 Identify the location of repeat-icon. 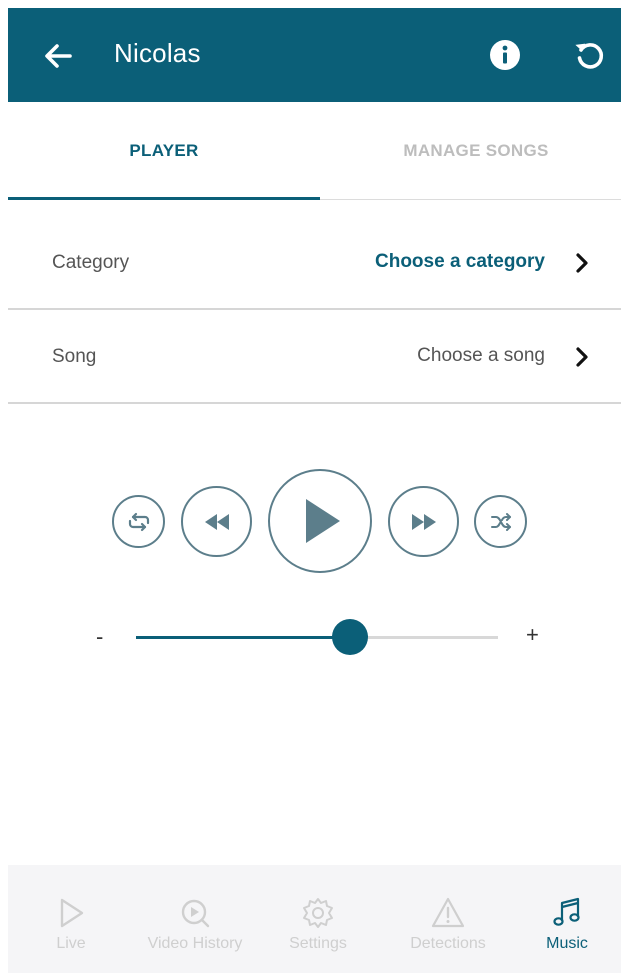
(138, 521).